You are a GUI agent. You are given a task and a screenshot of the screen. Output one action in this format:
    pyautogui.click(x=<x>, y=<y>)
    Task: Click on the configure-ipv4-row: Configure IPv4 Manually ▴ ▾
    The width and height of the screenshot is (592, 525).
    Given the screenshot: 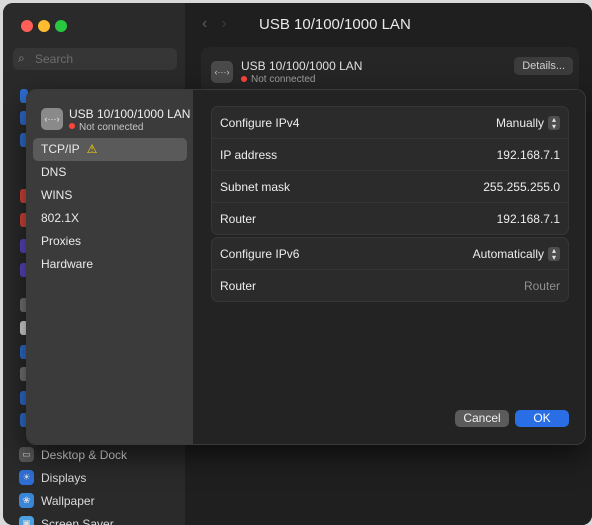 What is the action you would take?
    pyautogui.click(x=390, y=122)
    